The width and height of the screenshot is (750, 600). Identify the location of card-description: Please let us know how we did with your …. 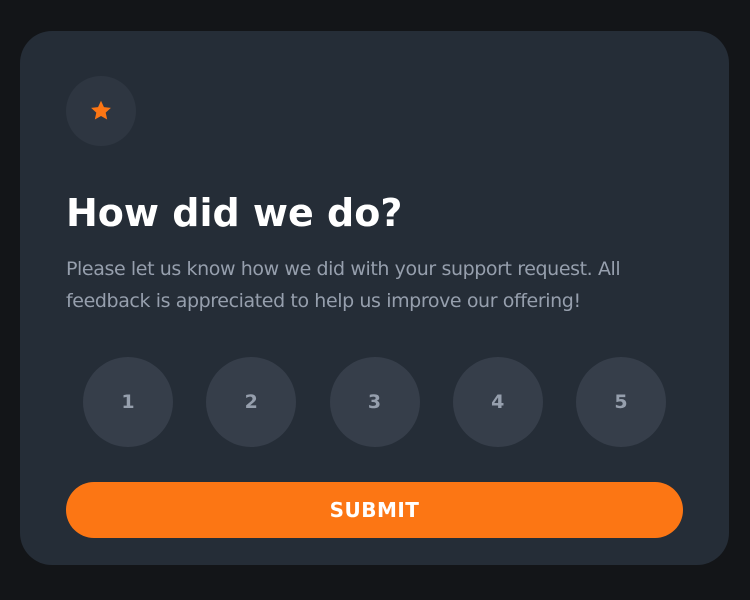
(343, 285).